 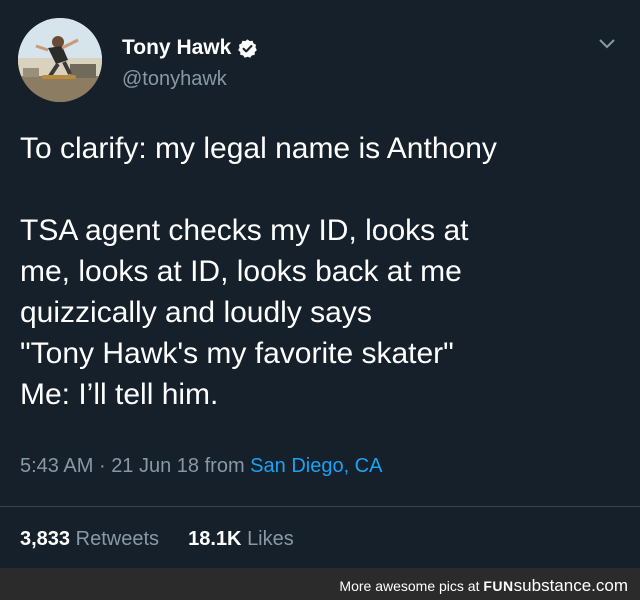 I want to click on retweets-stat: 3,833 Retweets, so click(x=92, y=539).